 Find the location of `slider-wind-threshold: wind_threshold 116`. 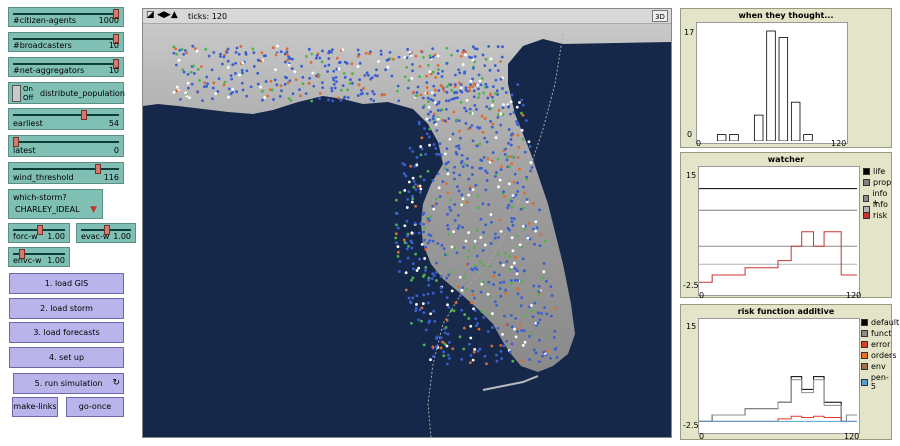

slider-wind-threshold: wind_threshold 116 is located at coordinates (66, 173).